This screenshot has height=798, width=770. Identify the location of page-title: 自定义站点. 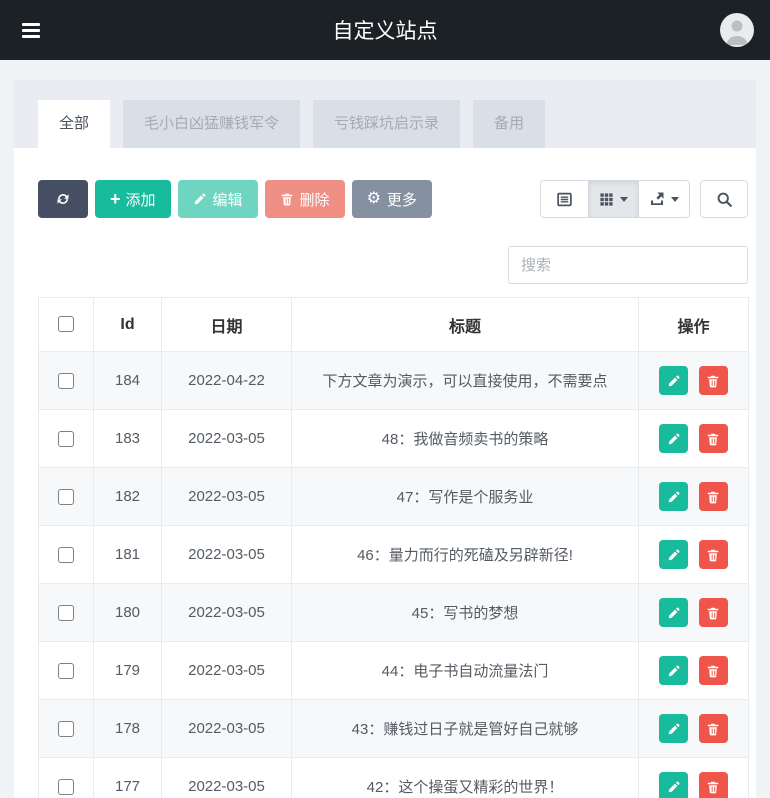
(385, 31).